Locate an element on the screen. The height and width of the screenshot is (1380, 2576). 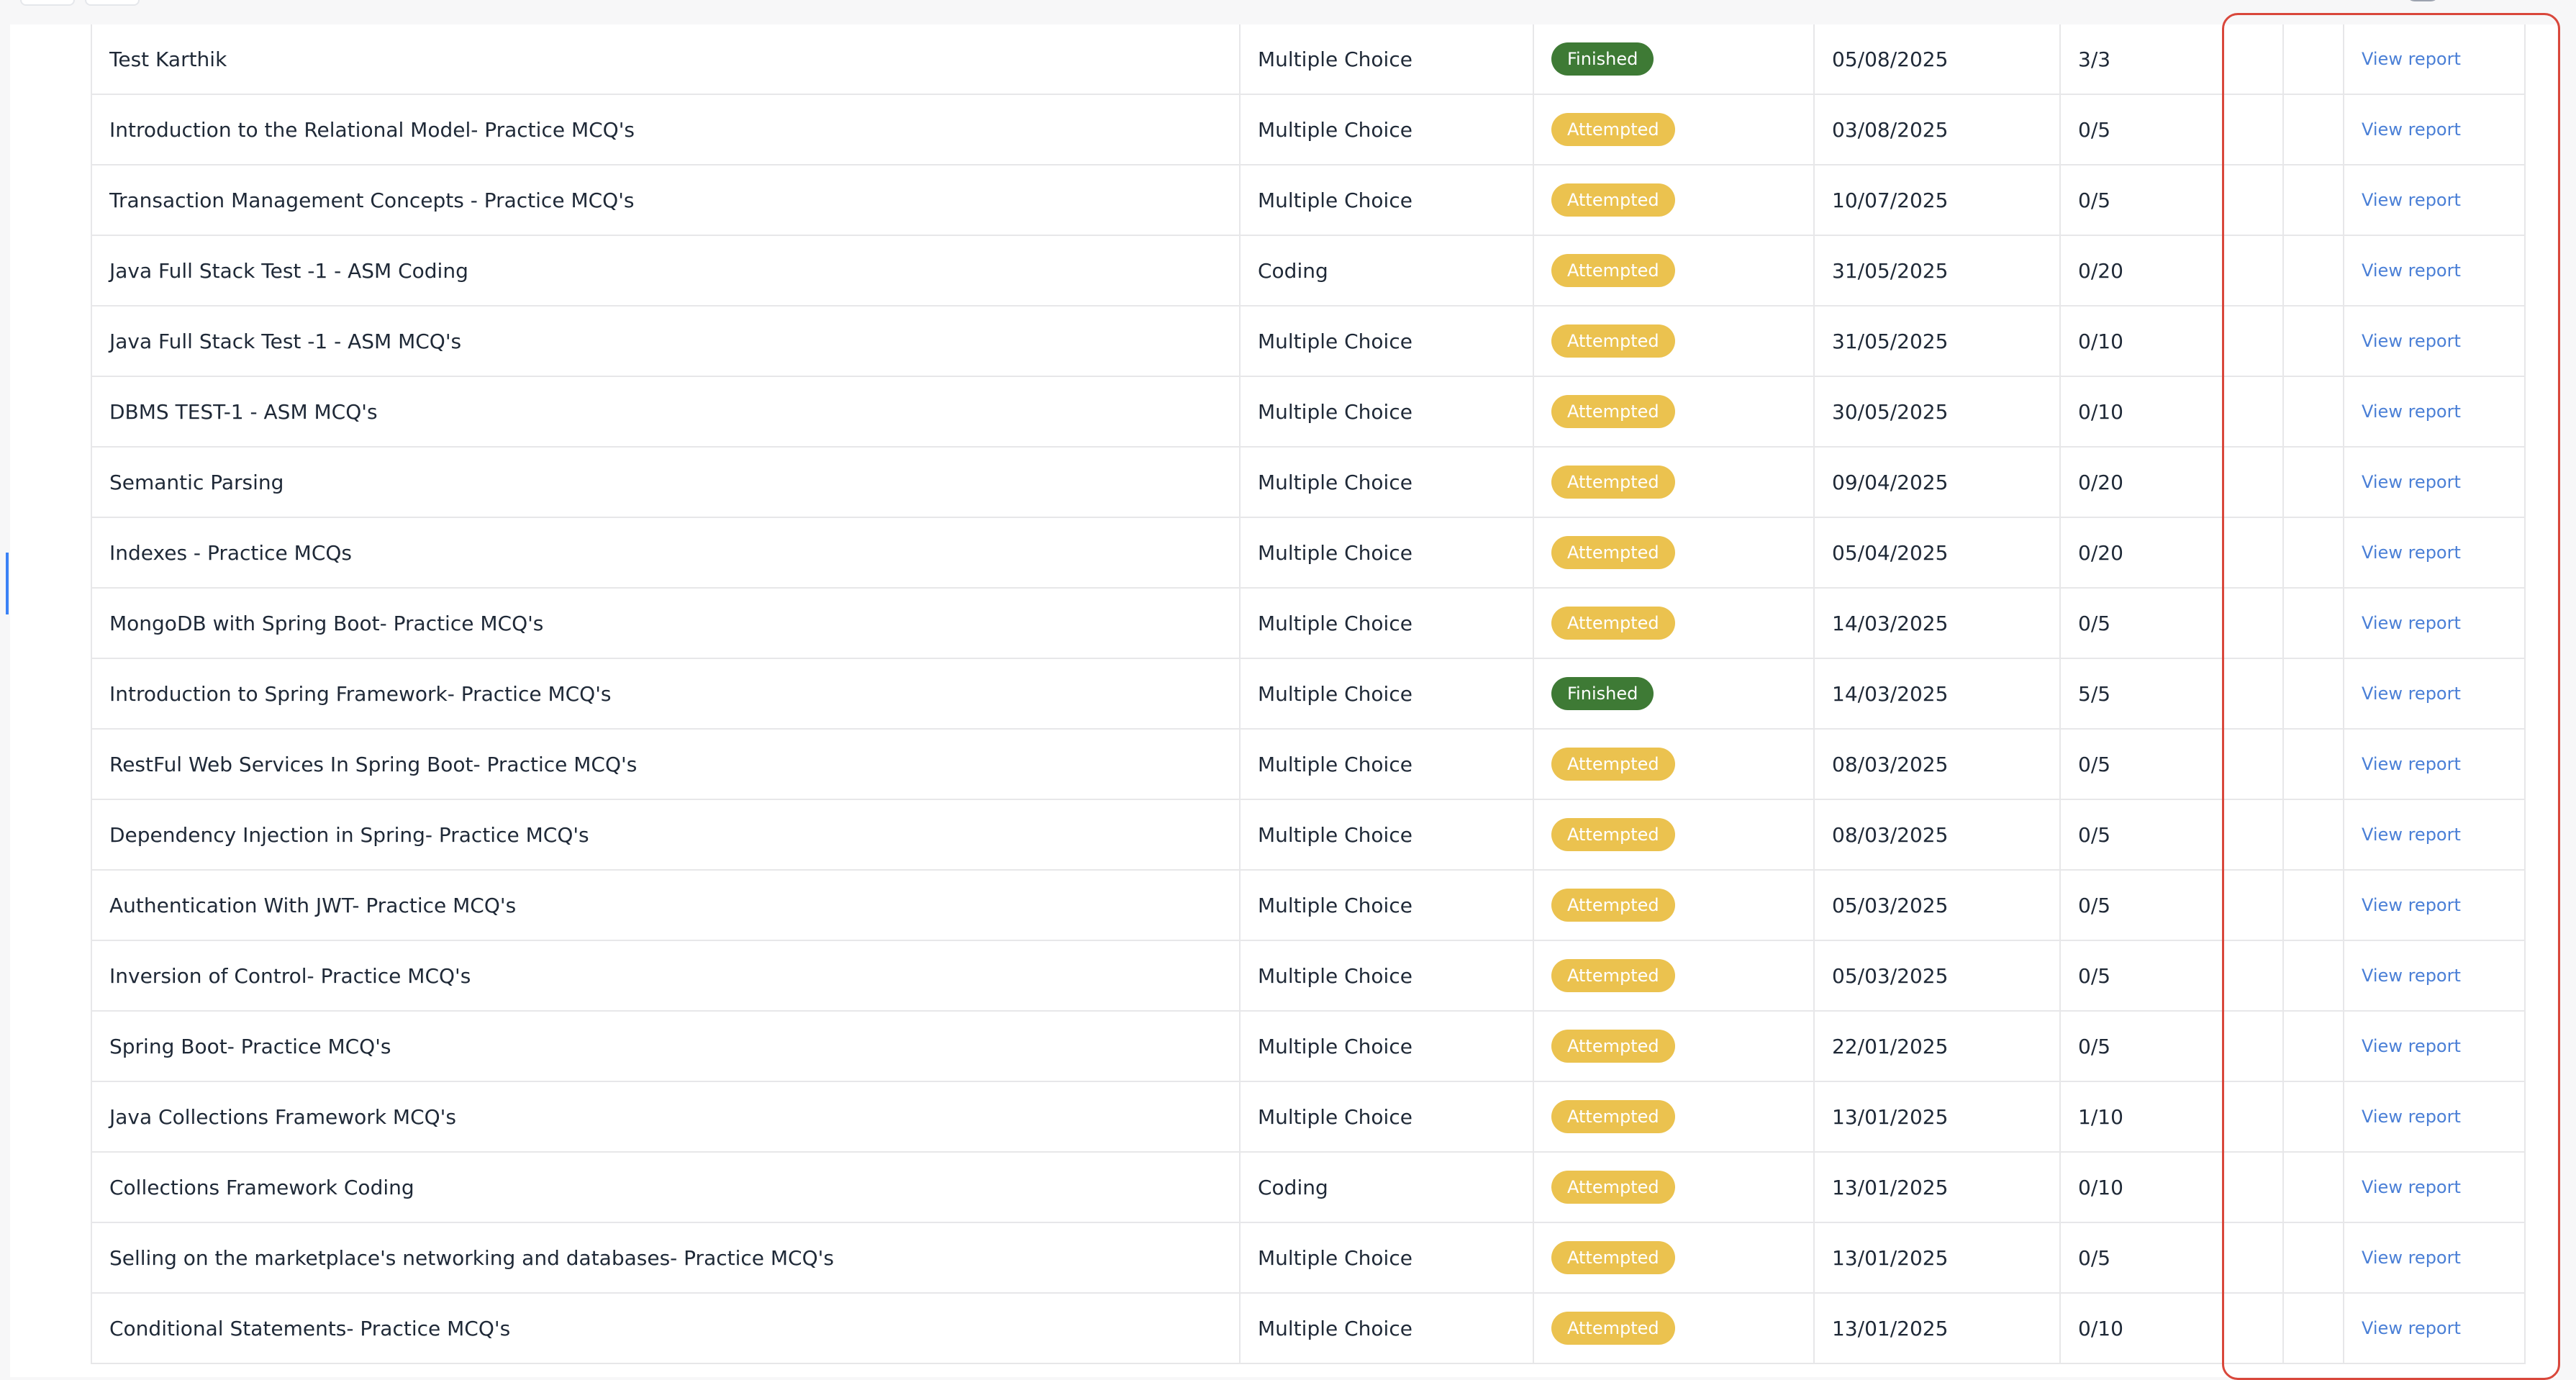
top-controls is located at coordinates (80, 3).